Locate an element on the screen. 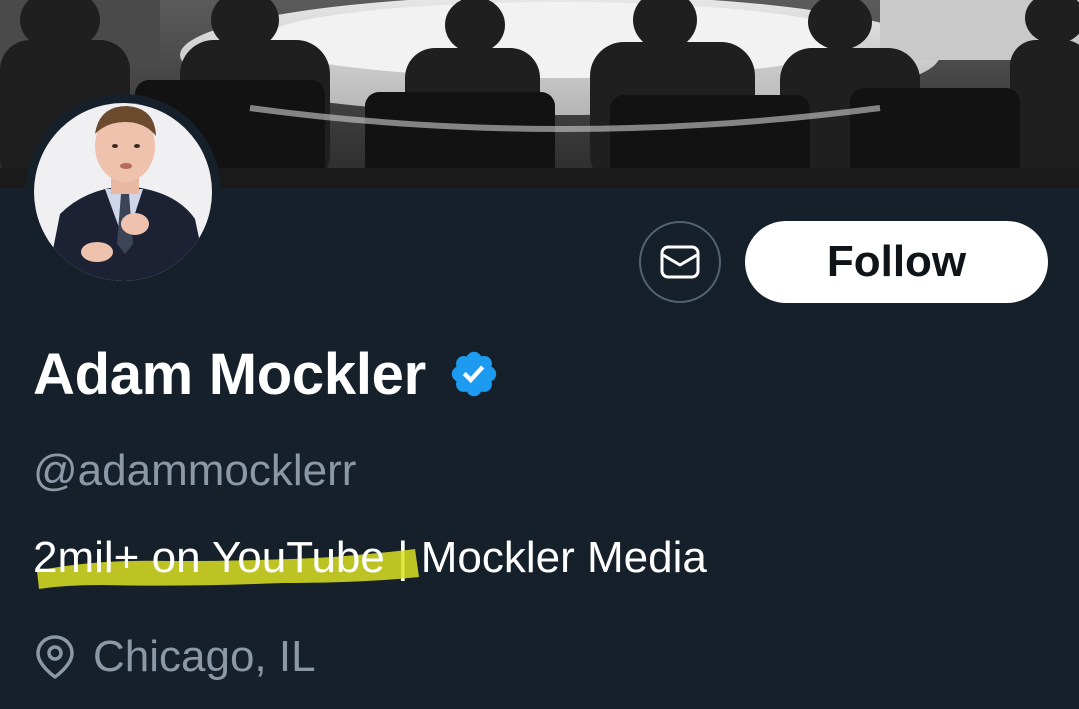 The height and width of the screenshot is (709, 1079). profile-location: Chicago, IL is located at coordinates (174, 657).